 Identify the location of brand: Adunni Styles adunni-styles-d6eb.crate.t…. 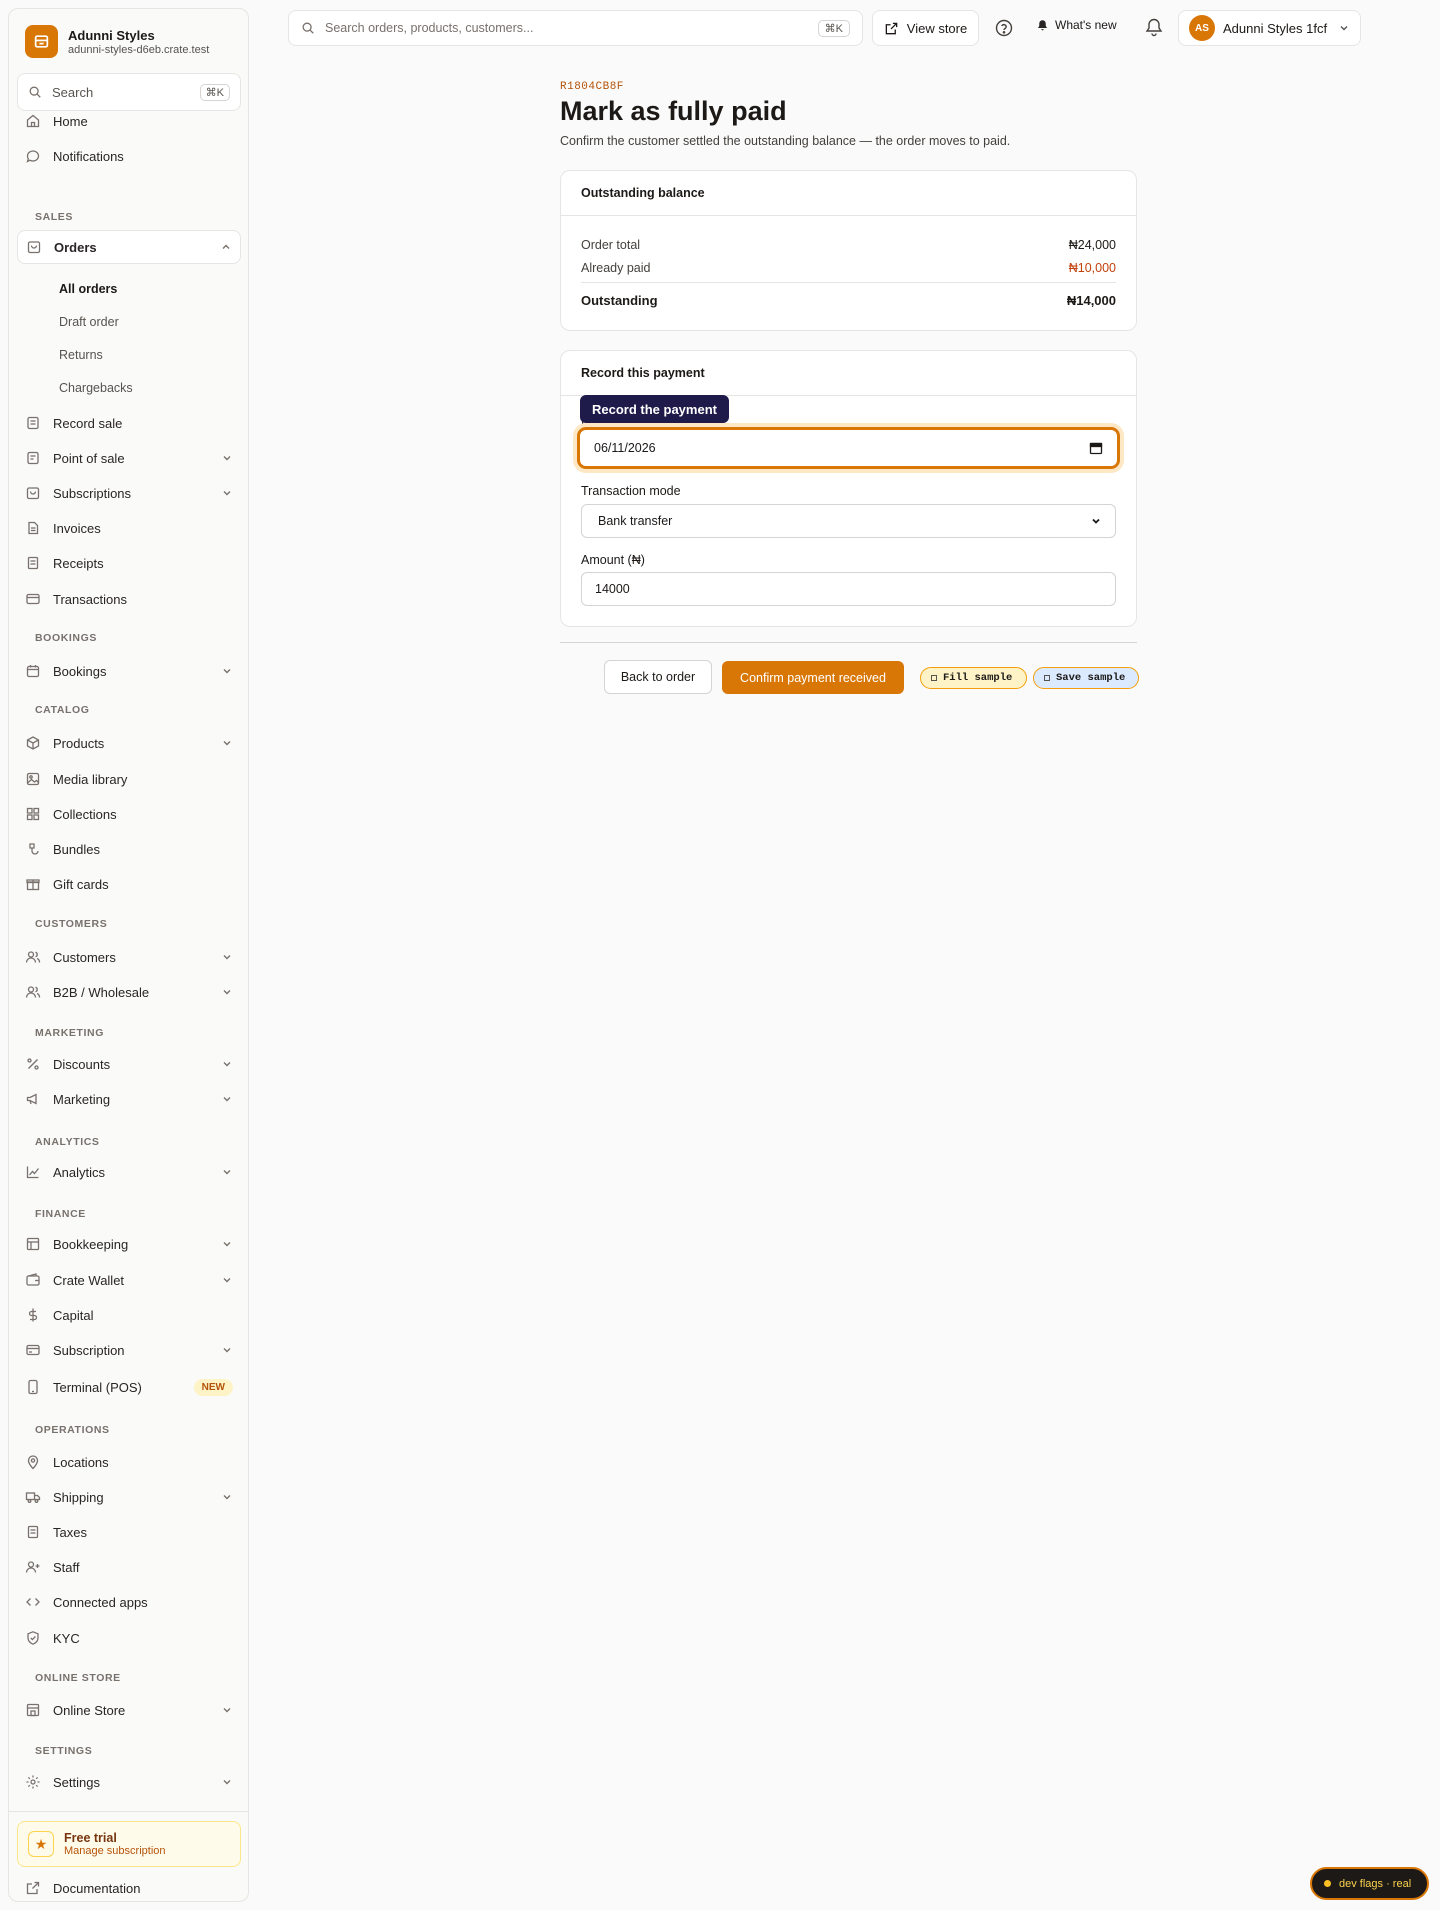
(117, 41).